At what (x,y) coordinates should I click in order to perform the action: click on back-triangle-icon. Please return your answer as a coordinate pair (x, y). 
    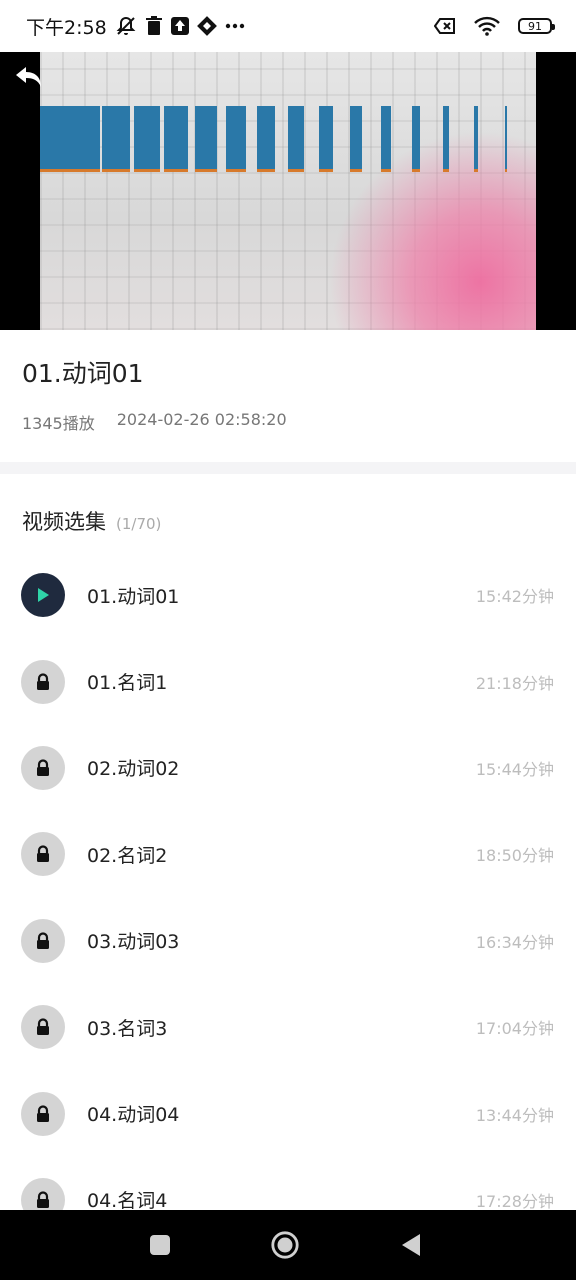
    Looking at the image, I should click on (411, 1245).